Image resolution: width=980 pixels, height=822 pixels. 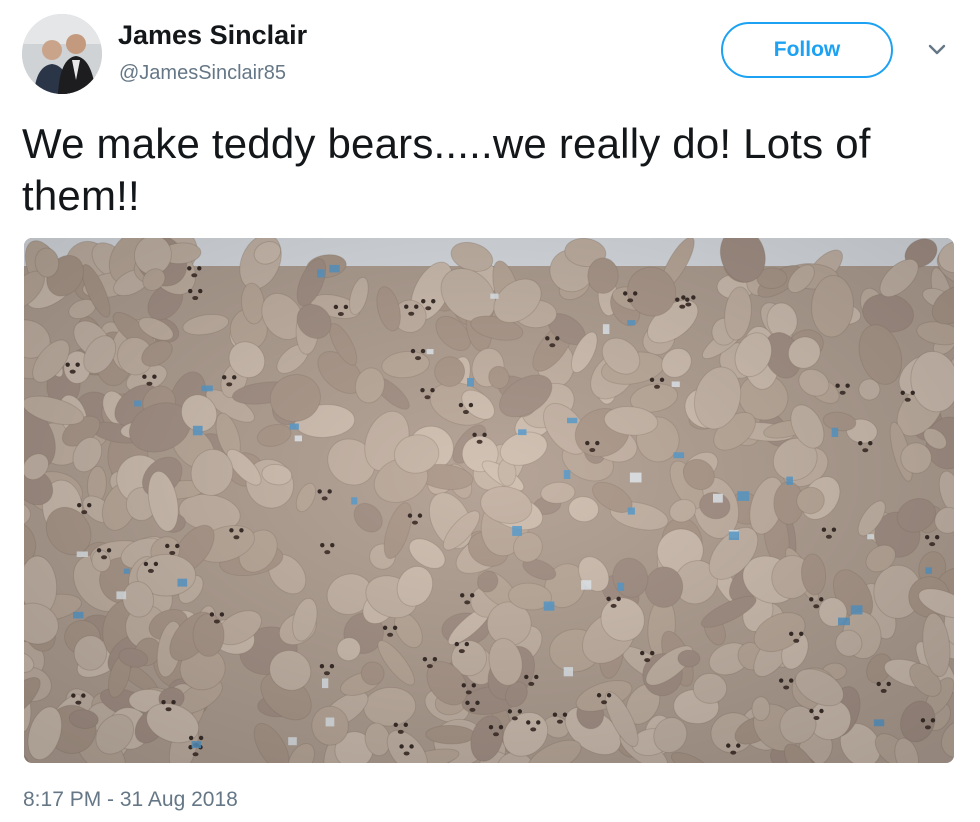 What do you see at coordinates (807, 50) in the screenshot?
I see `follow-button: Follow` at bounding box center [807, 50].